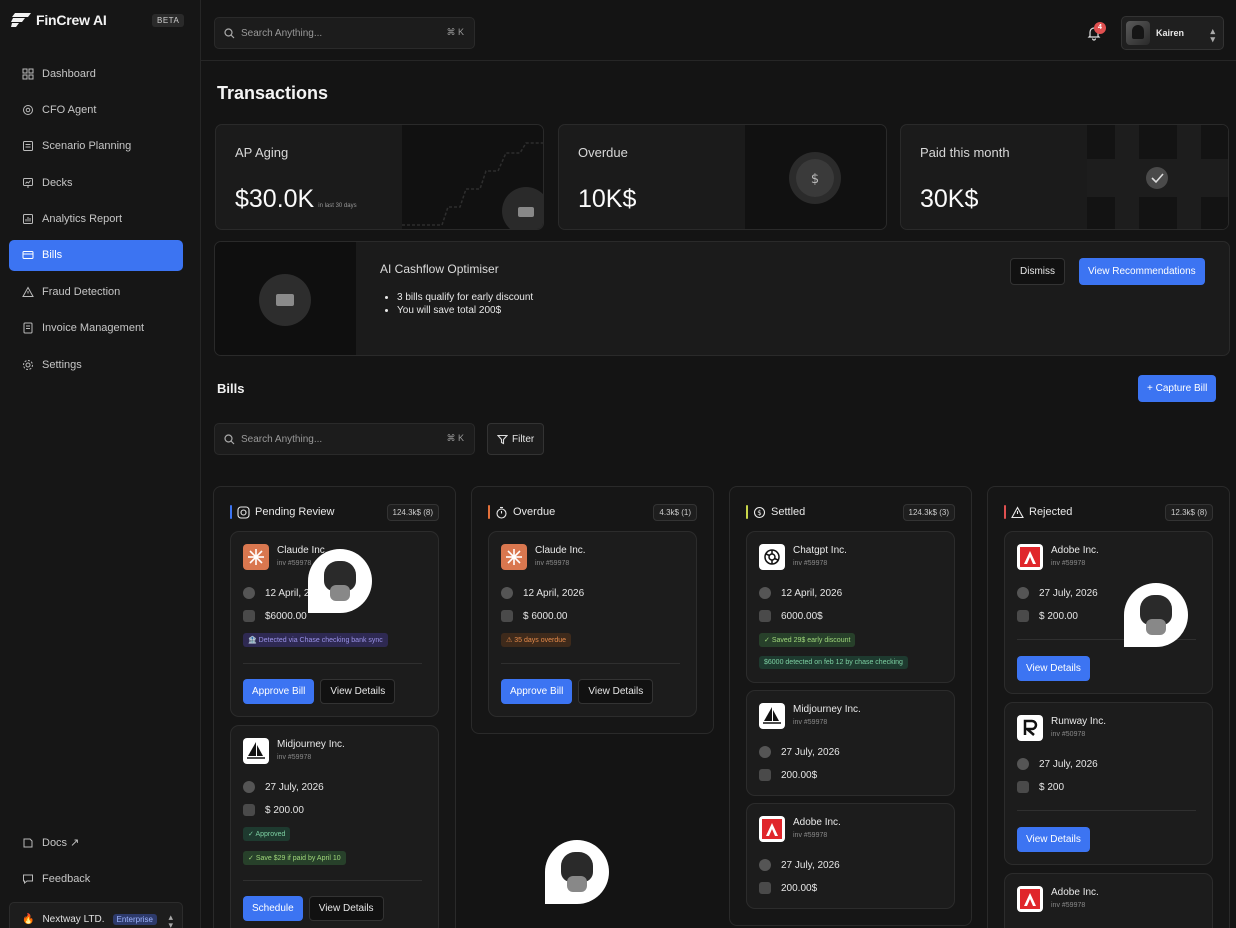  What do you see at coordinates (965, 152) in the screenshot?
I see `stat-label: Paid this month` at bounding box center [965, 152].